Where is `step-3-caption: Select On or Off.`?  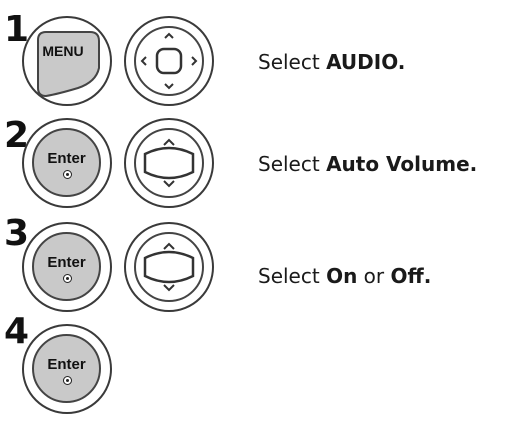
step-3-caption: Select On or Off. is located at coordinates (345, 276).